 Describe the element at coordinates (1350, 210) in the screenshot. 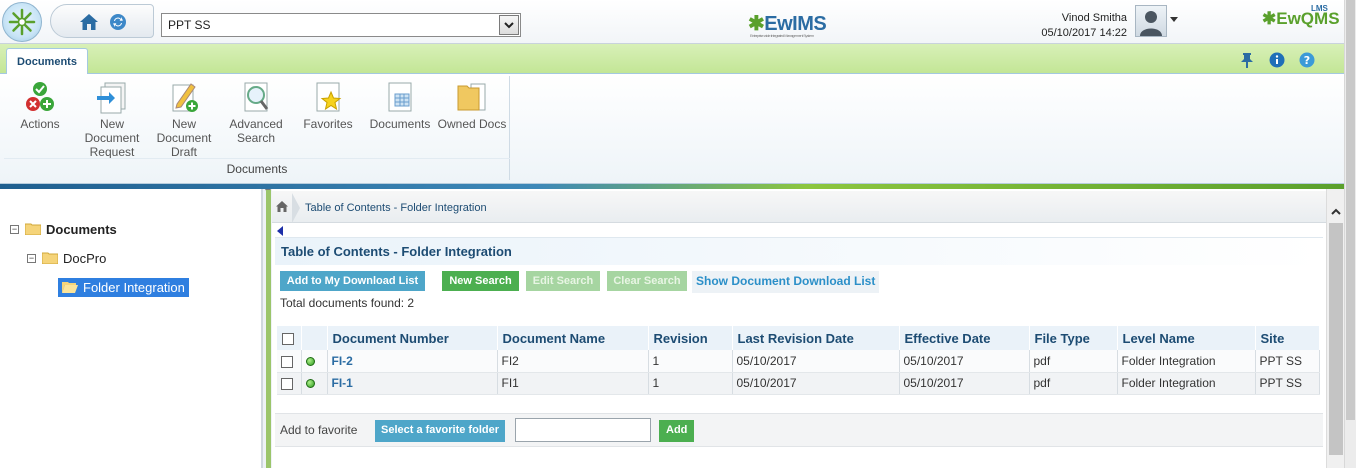

I see `window-scrollbar-thumb` at that location.